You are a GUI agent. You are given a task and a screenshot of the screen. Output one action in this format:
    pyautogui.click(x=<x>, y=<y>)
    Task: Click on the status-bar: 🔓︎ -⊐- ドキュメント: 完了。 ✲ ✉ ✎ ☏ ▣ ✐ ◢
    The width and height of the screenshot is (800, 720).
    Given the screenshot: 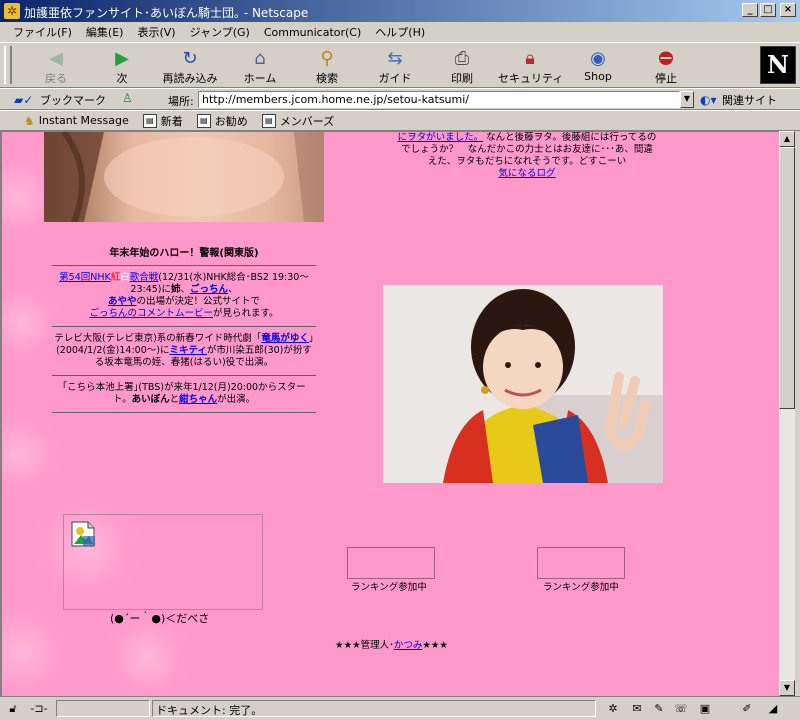 What is the action you would take?
    pyautogui.click(x=400, y=708)
    